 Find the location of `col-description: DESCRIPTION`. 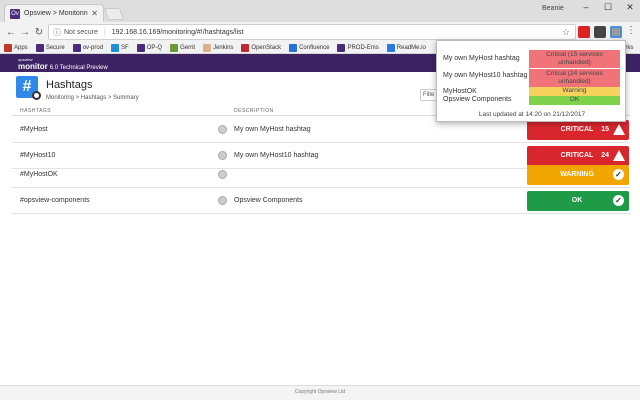

col-description: DESCRIPTION is located at coordinates (254, 111).